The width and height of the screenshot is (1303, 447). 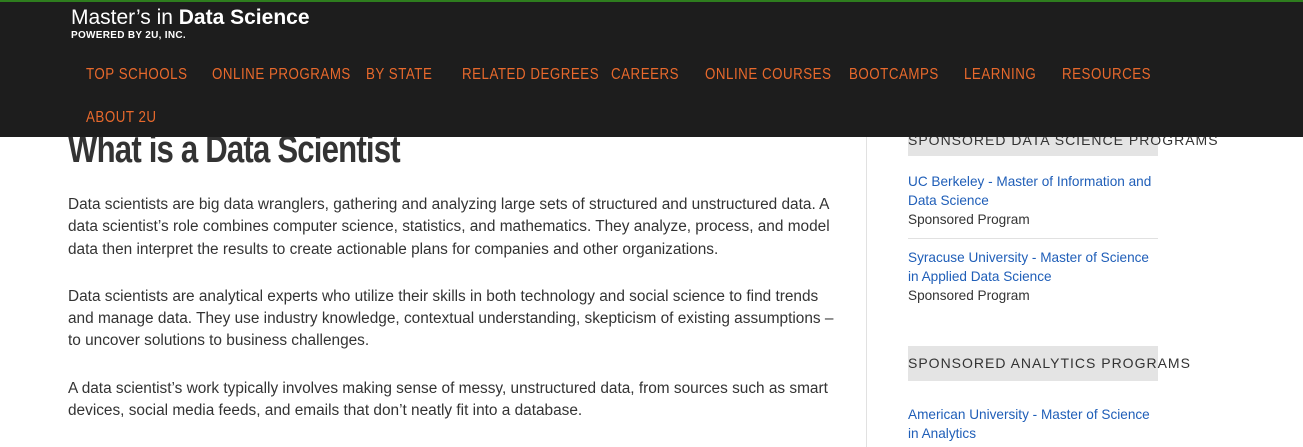 I want to click on brand-title-strong: Data Science, so click(x=244, y=17).